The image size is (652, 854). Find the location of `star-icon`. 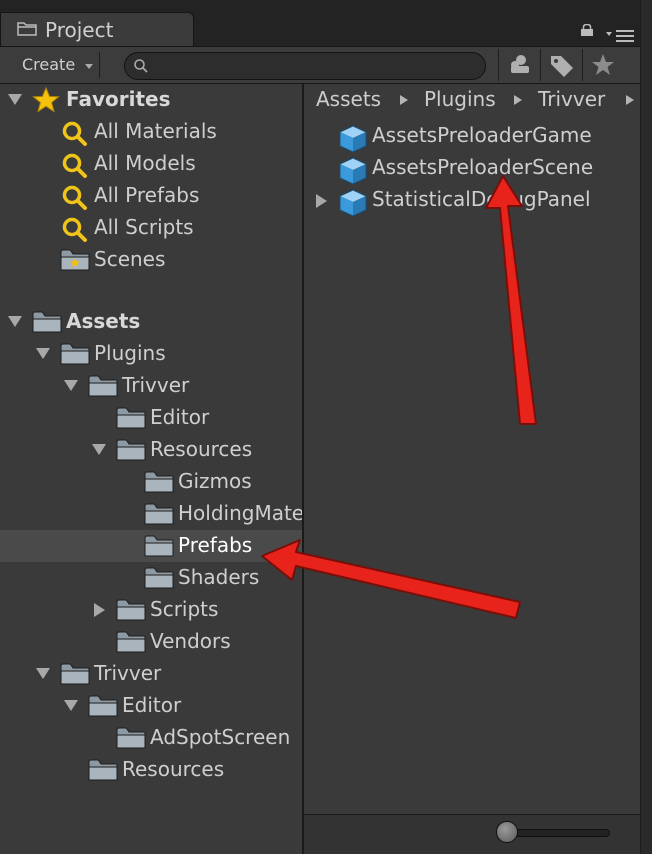

star-icon is located at coordinates (603, 64).